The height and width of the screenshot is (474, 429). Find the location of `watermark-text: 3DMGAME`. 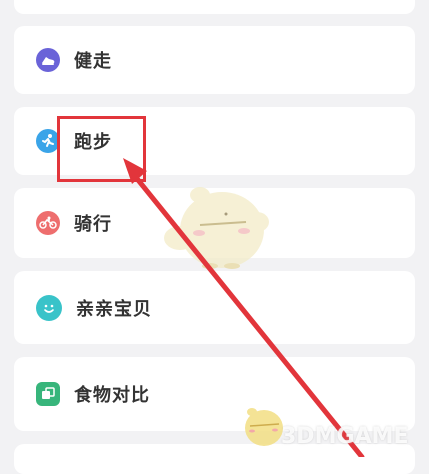

watermark-text: 3DMGAME is located at coordinates (345, 436).